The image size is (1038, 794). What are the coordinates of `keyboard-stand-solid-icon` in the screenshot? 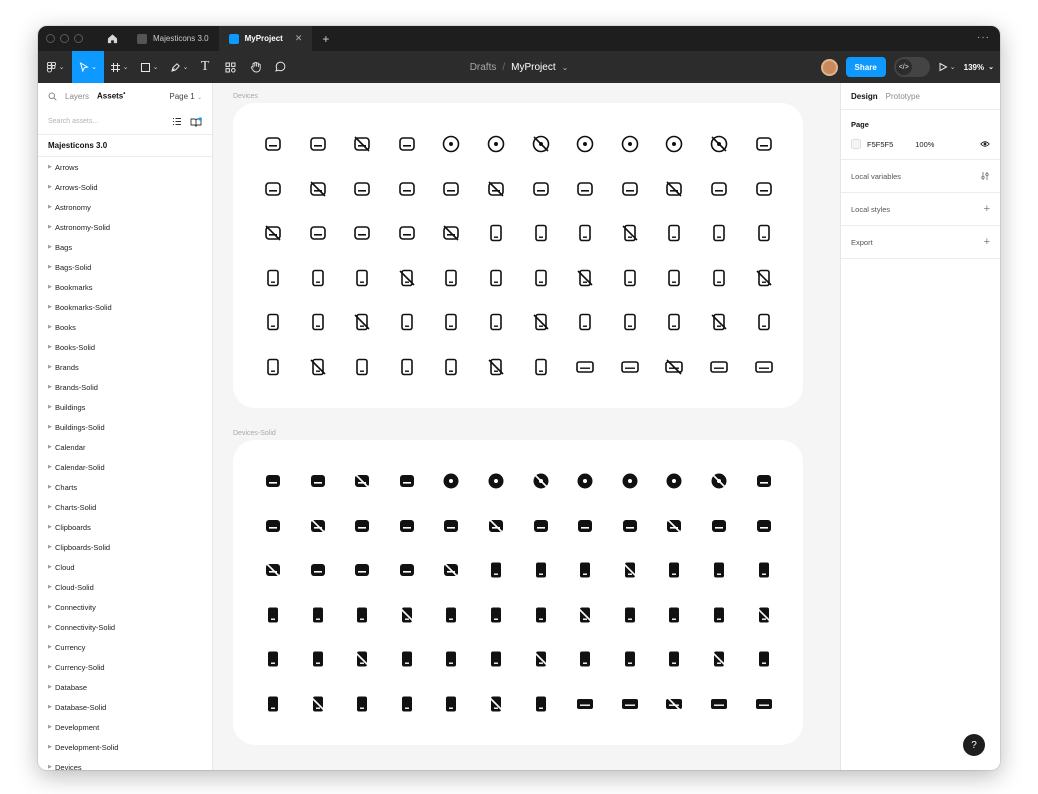 It's located at (674, 704).